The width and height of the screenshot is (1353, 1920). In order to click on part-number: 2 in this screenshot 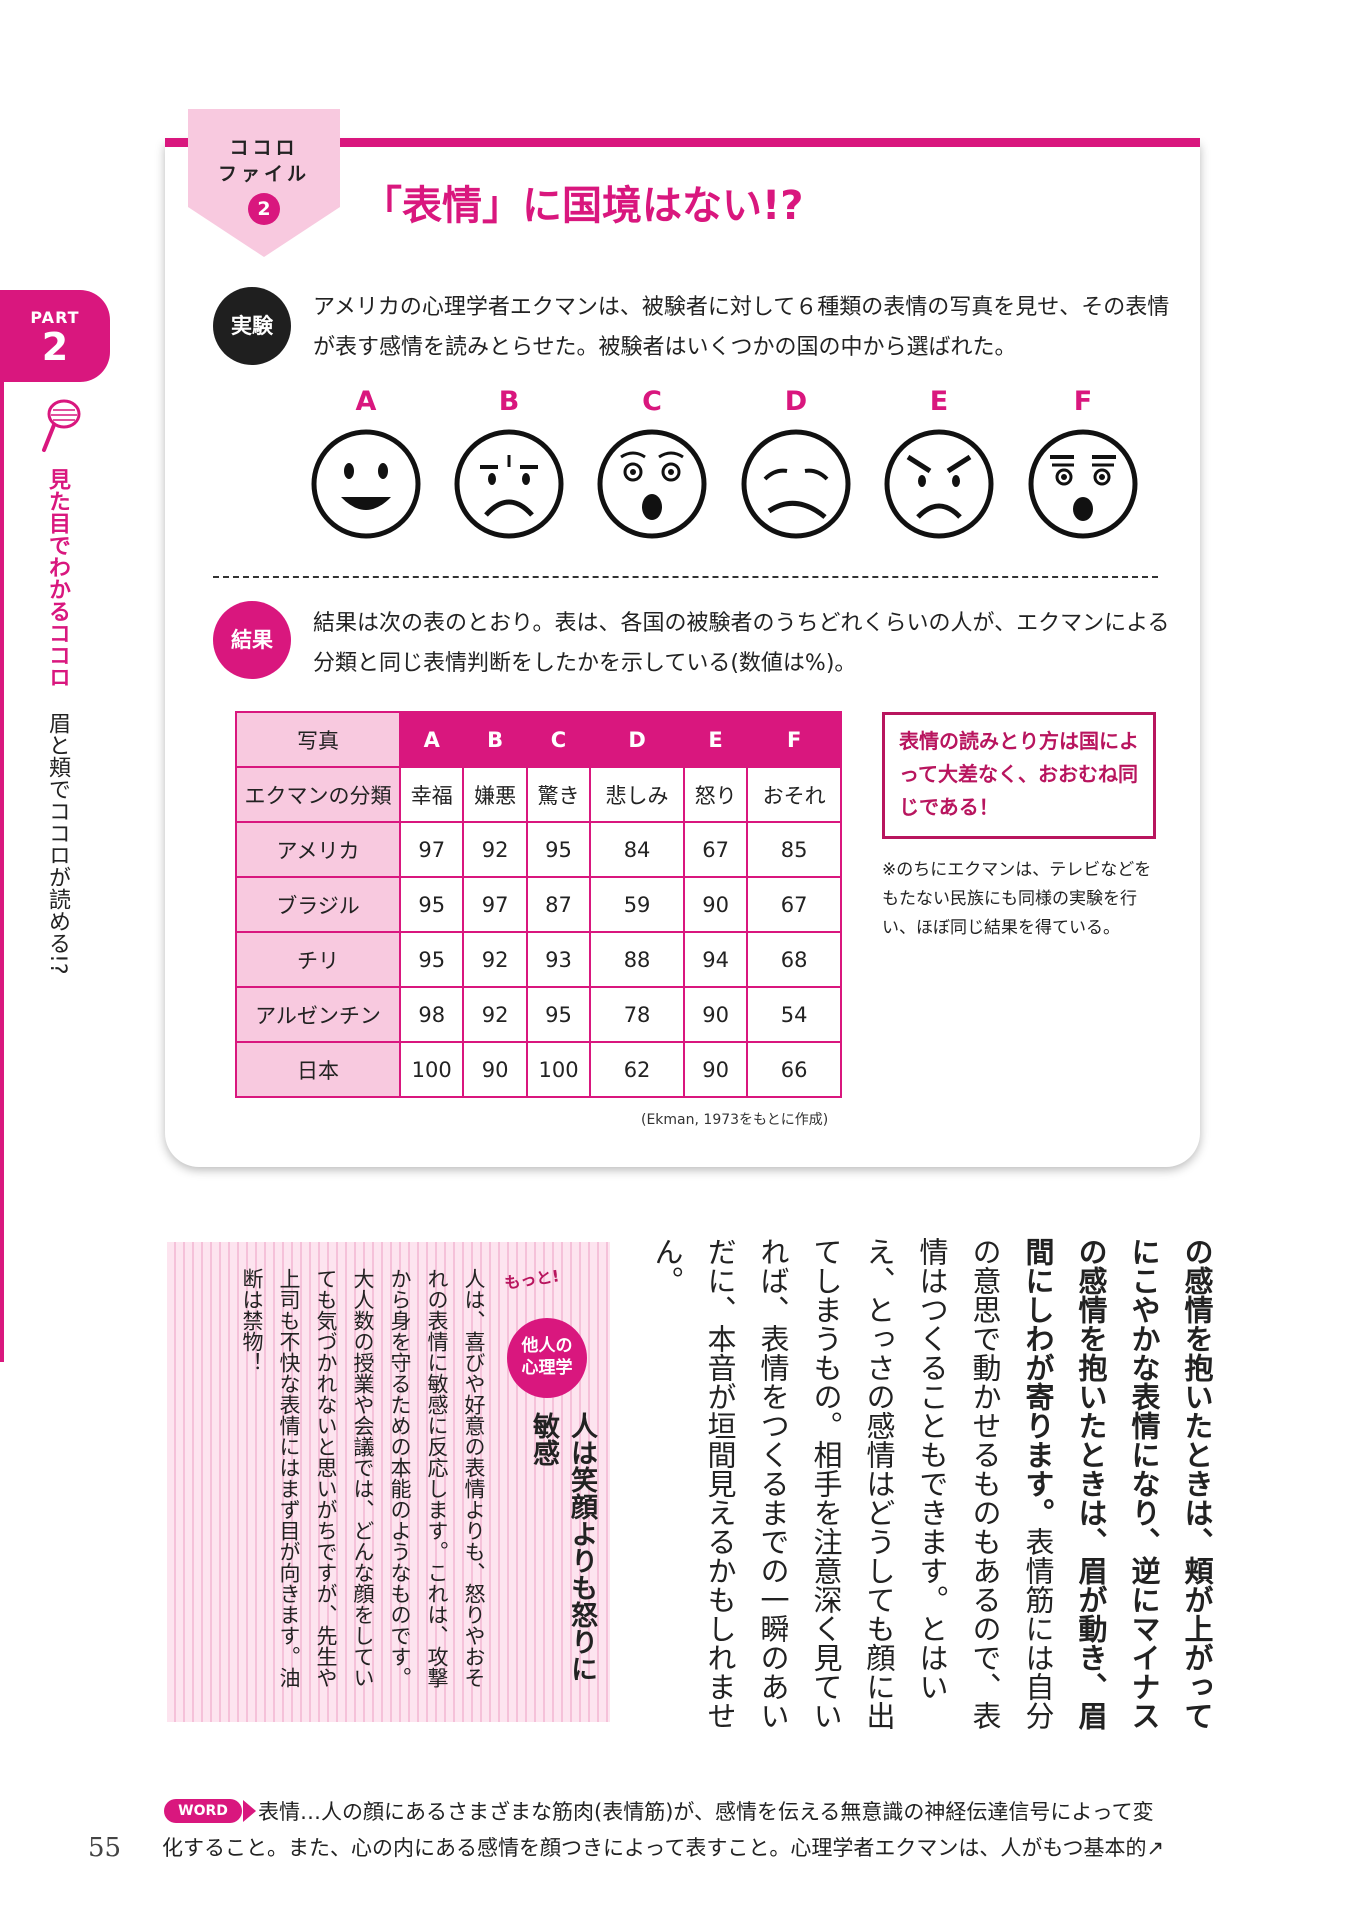, I will do `click(55, 347)`.